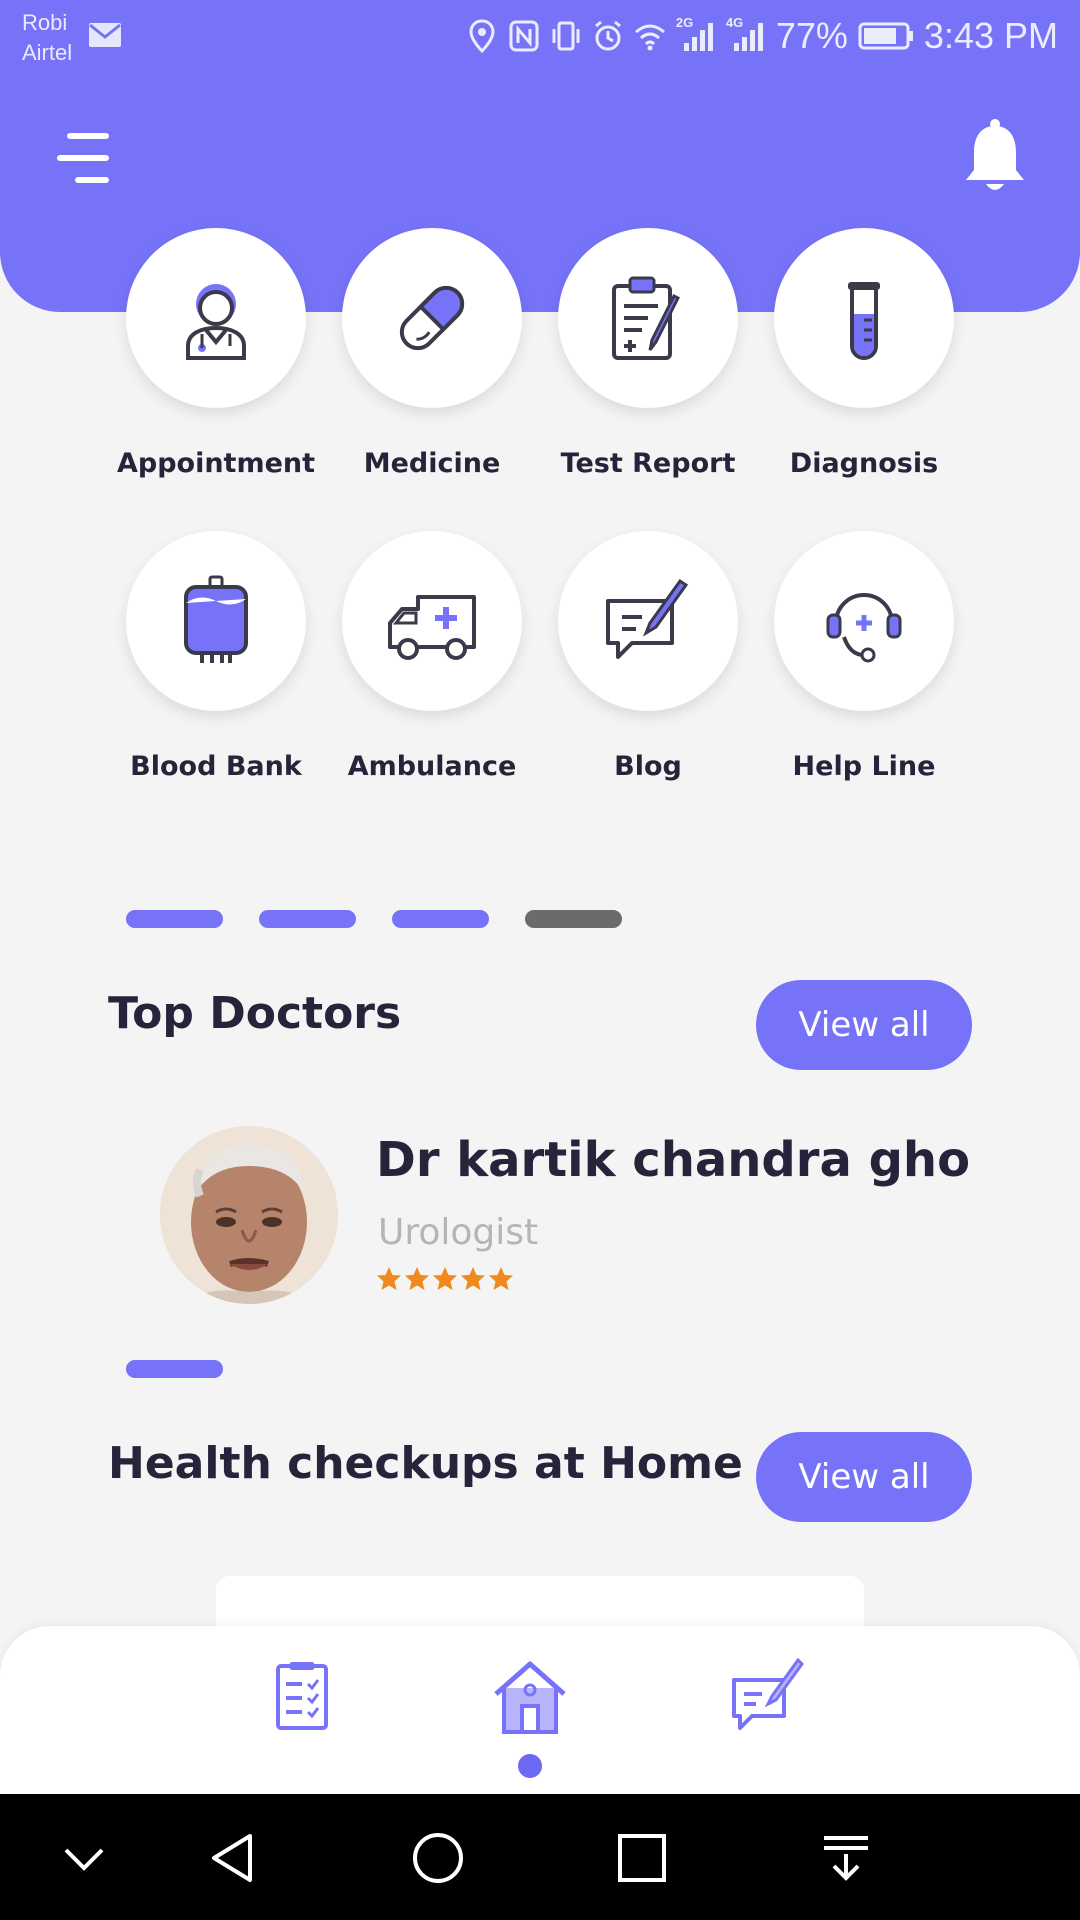  What do you see at coordinates (768, 1696) in the screenshot?
I see `blog-edit-icon` at bounding box center [768, 1696].